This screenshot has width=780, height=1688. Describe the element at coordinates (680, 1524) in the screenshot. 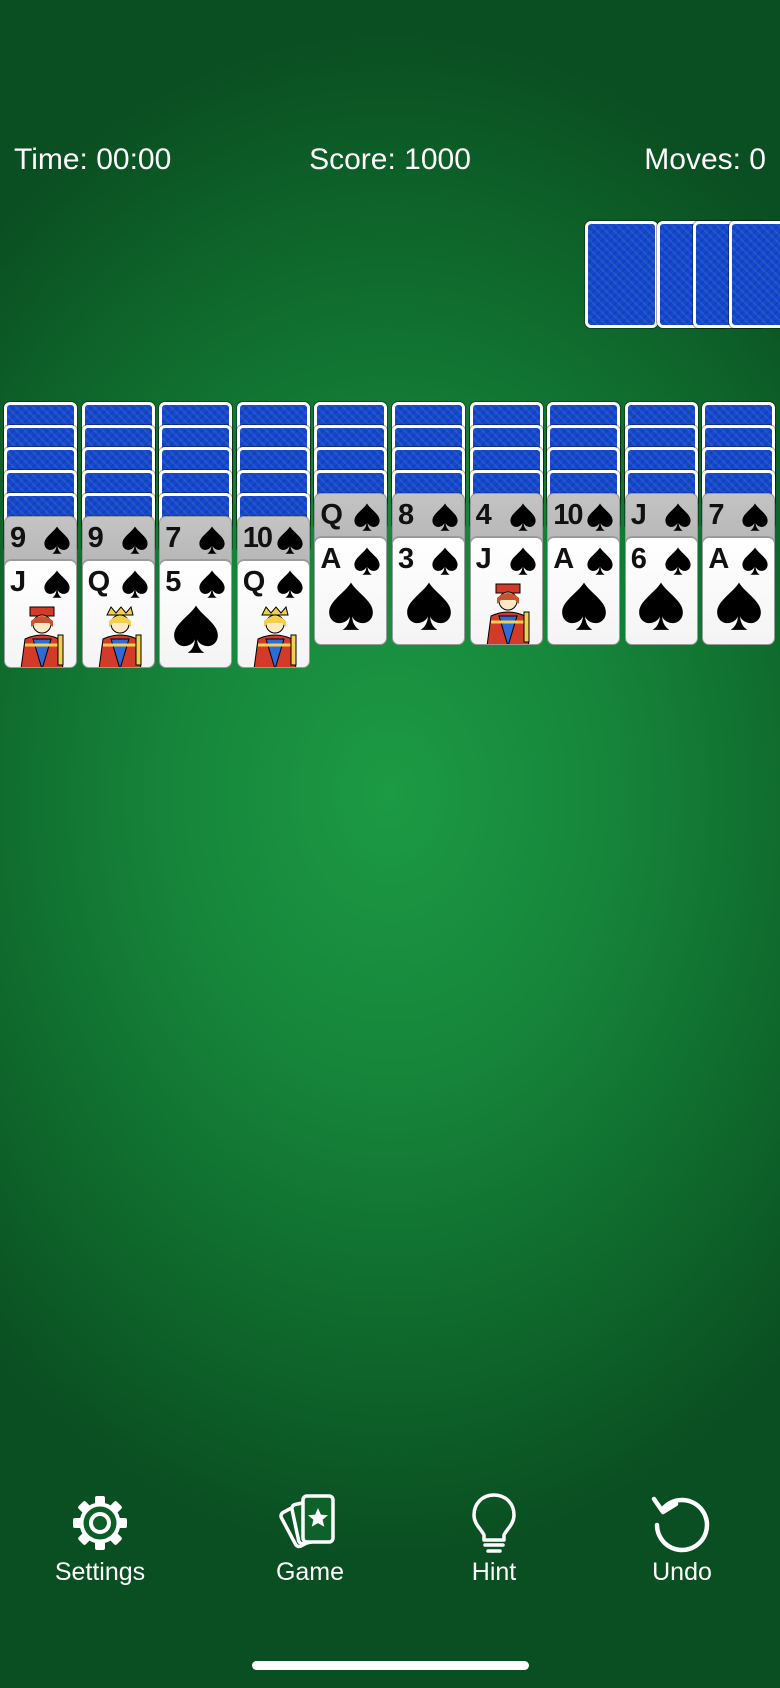

I see `undo-icon` at that location.